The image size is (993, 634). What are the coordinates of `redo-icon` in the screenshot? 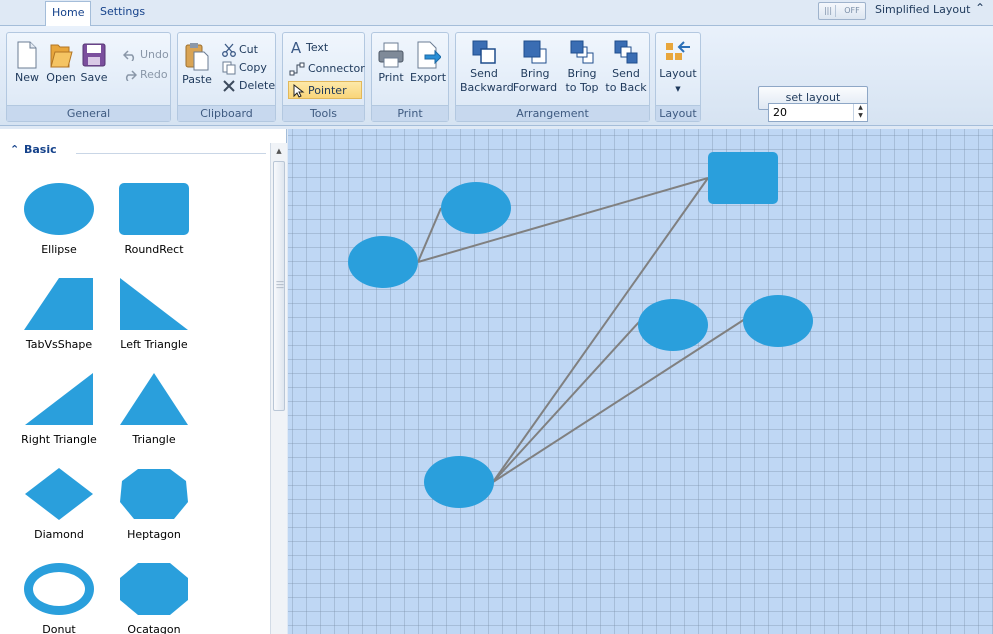 It's located at (131, 75).